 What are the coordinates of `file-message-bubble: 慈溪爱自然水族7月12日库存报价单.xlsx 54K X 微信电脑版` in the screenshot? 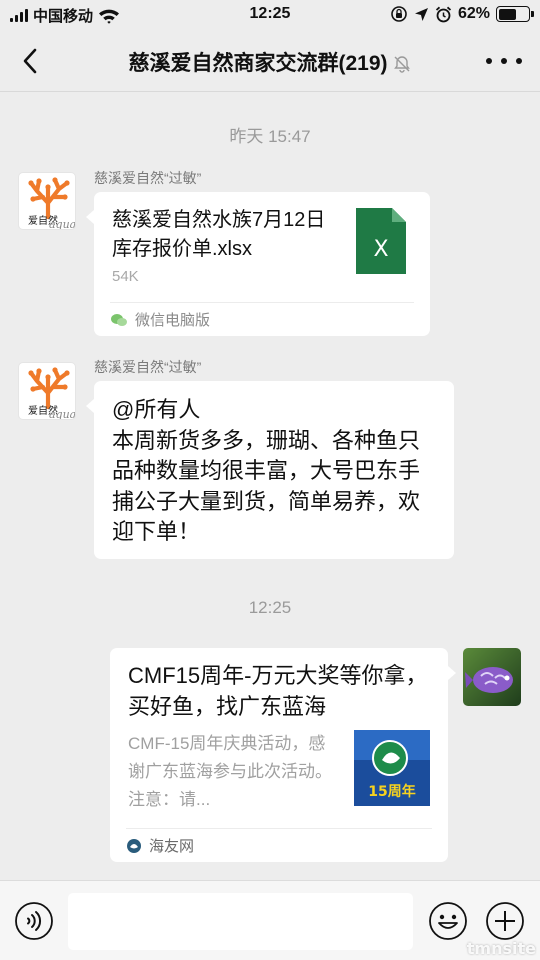 It's located at (258, 264).